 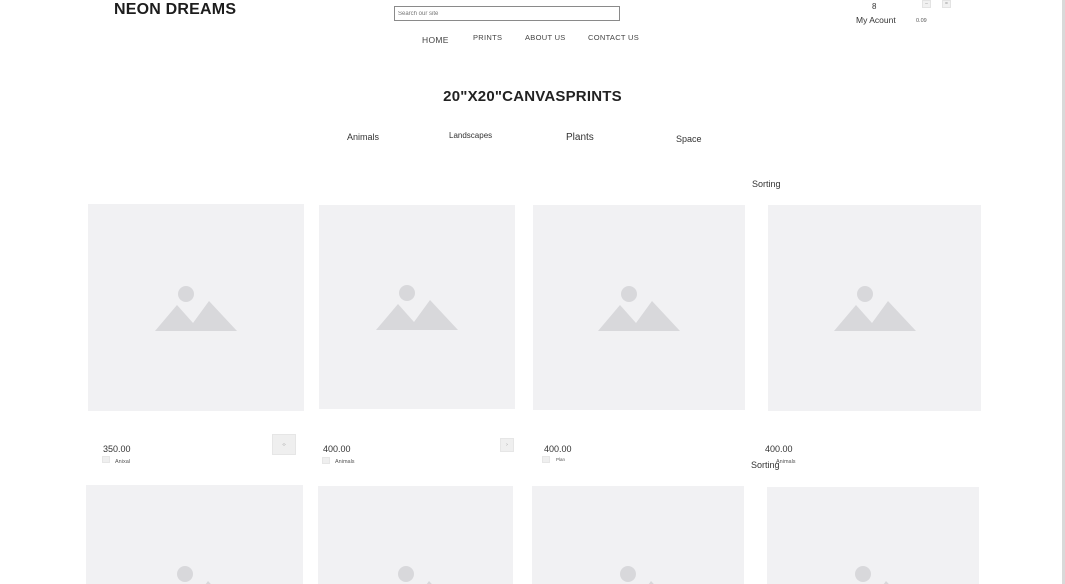 What do you see at coordinates (487, 37) in the screenshot?
I see `nav-prints: PRINTS` at bounding box center [487, 37].